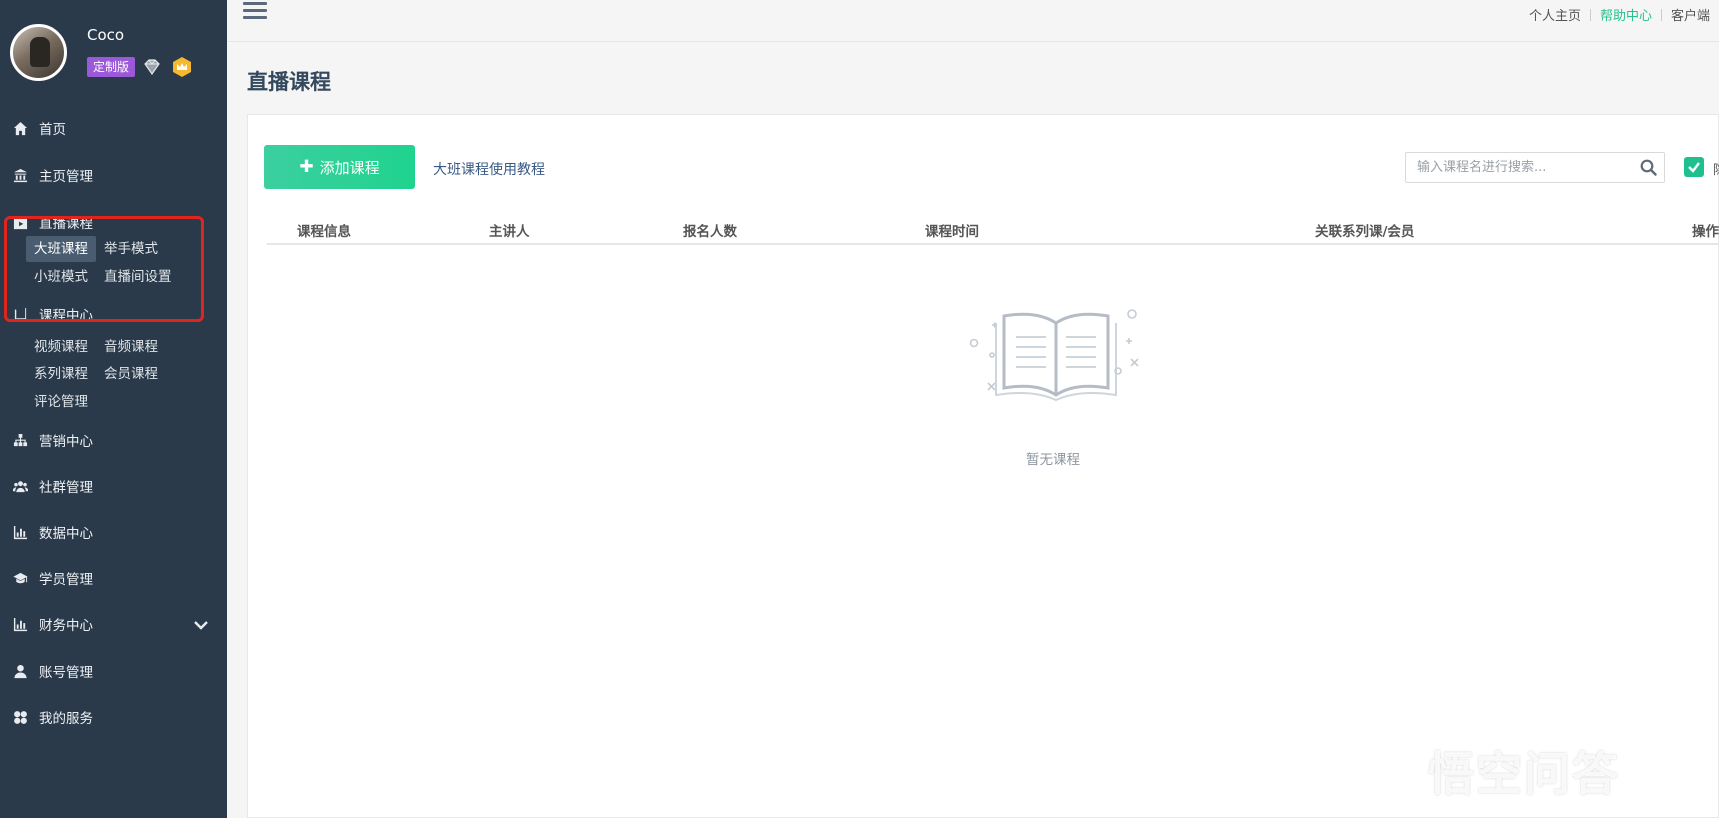  Describe the element at coordinates (61, 374) in the screenshot. I see `sub-item-series-course: 系列课程` at that location.